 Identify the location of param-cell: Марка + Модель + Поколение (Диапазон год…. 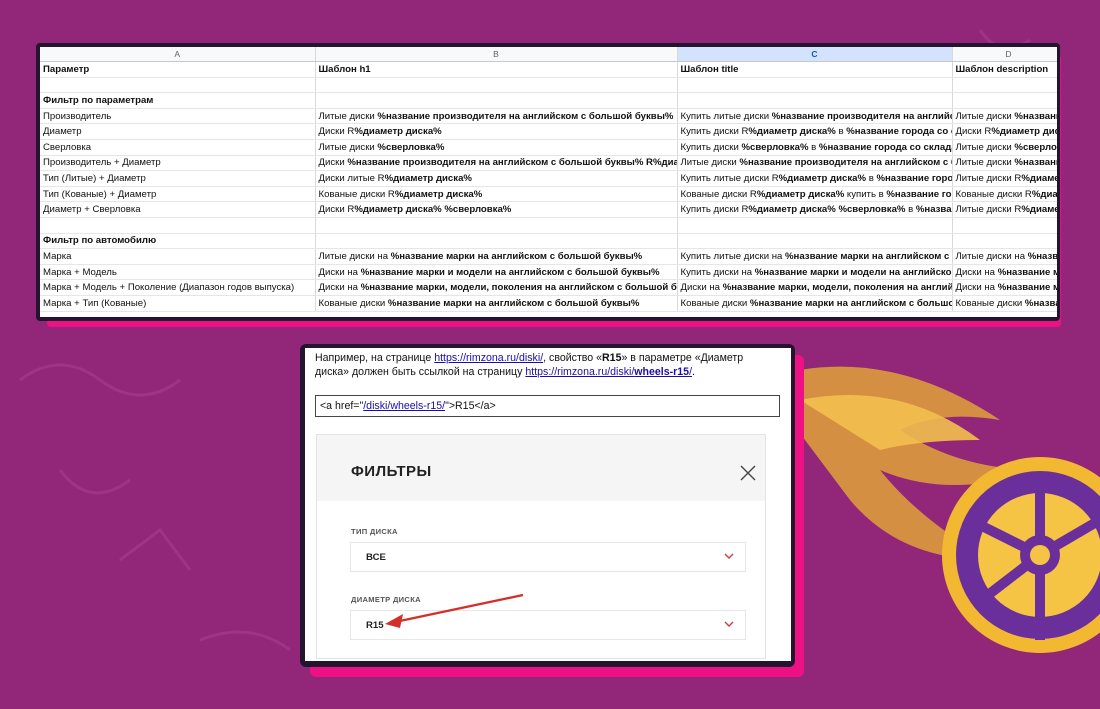
(178, 287).